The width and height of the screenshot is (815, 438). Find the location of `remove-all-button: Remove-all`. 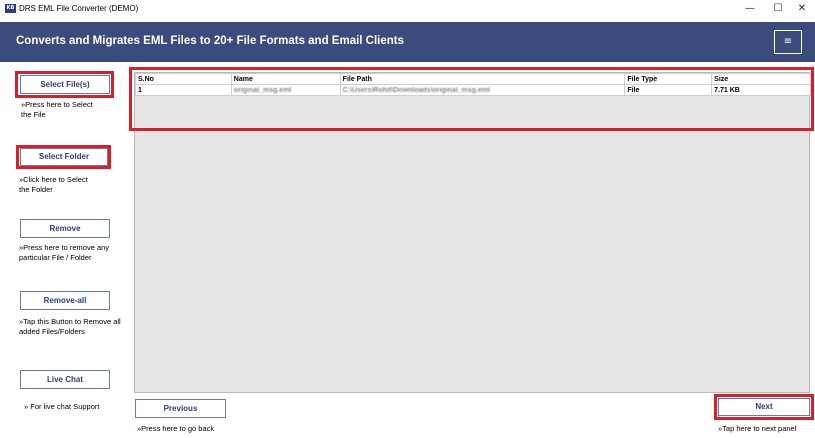

remove-all-button: Remove-all is located at coordinates (65, 300).